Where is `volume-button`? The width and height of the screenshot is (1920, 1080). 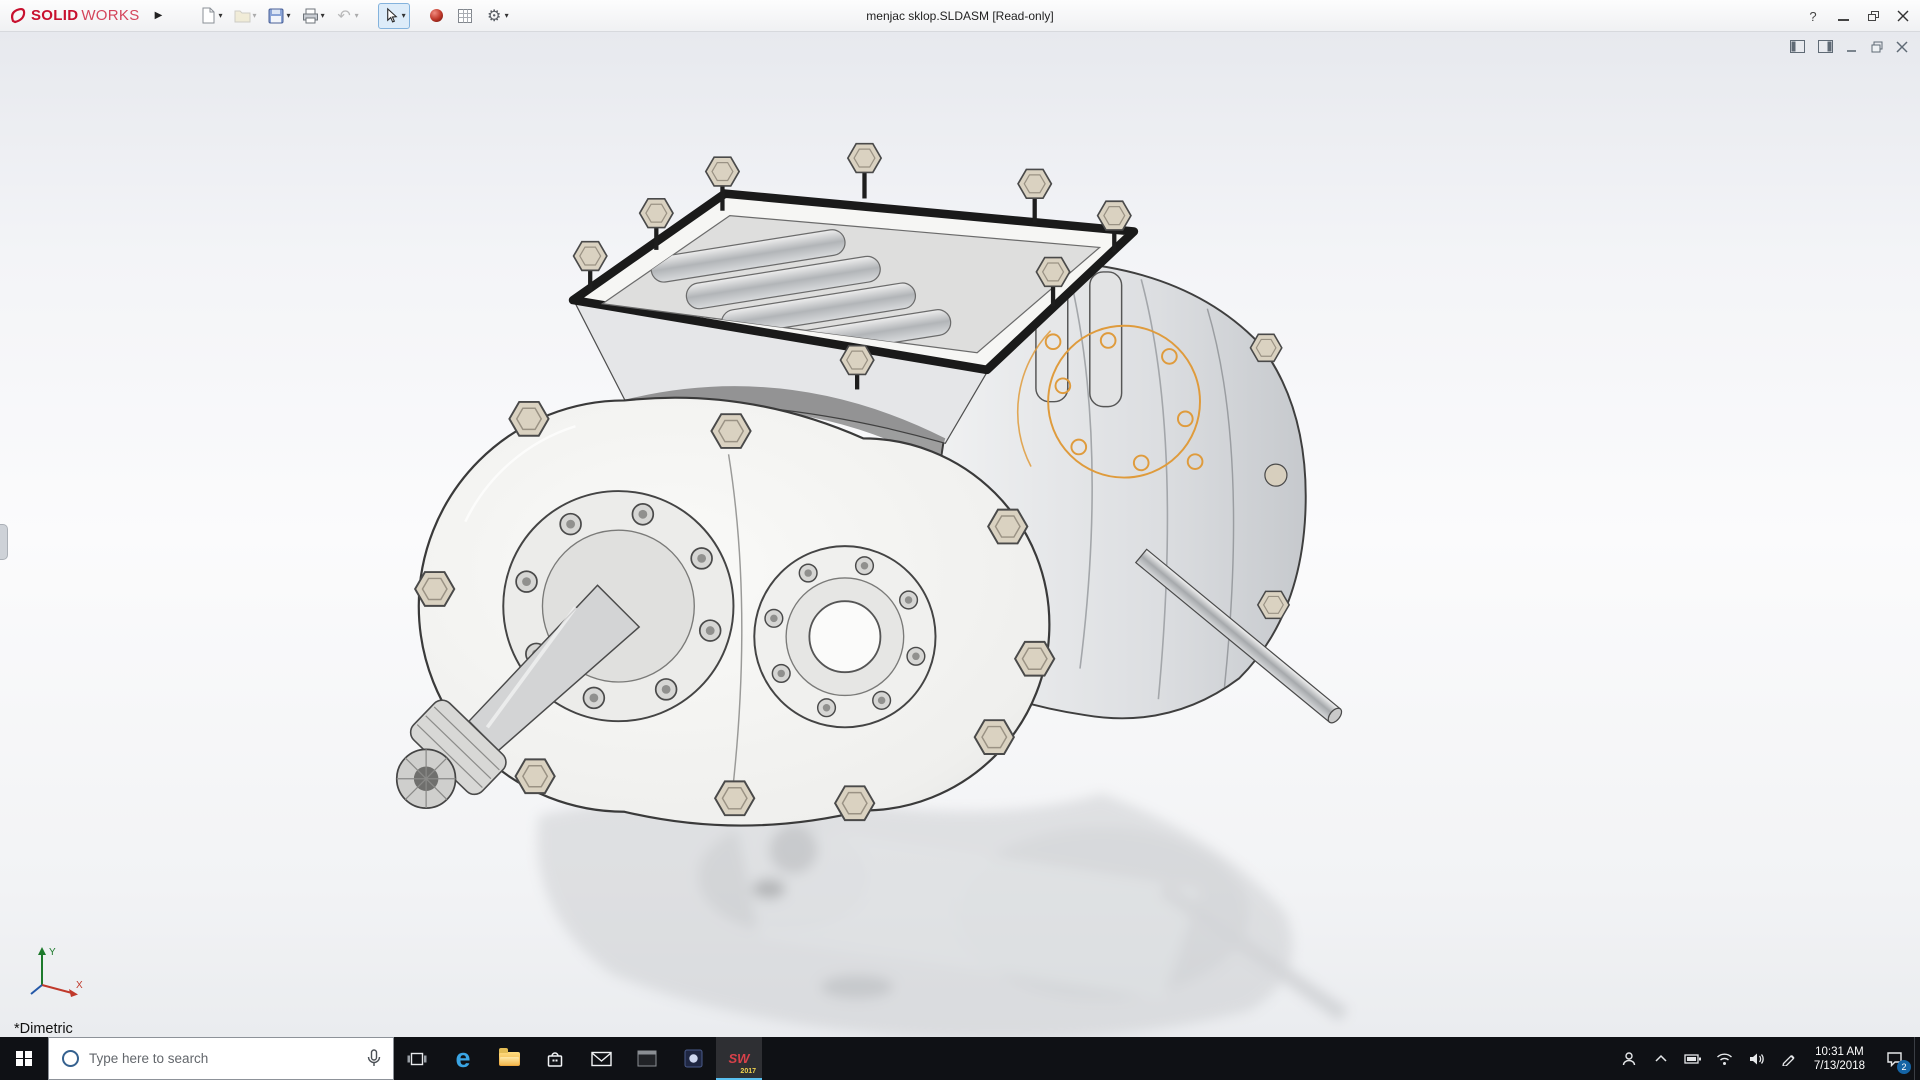
volume-button is located at coordinates (1757, 1058).